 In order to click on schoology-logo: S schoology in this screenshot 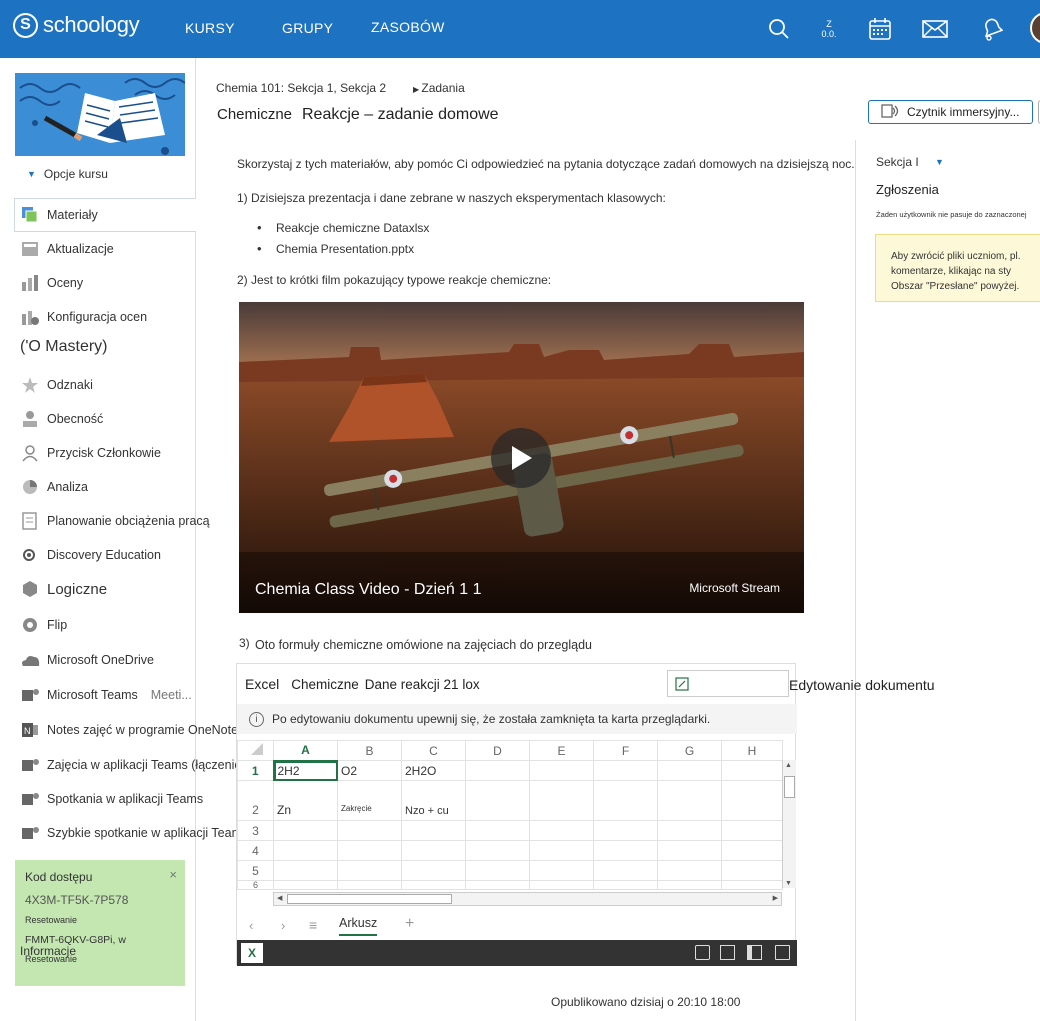, I will do `click(76, 25)`.